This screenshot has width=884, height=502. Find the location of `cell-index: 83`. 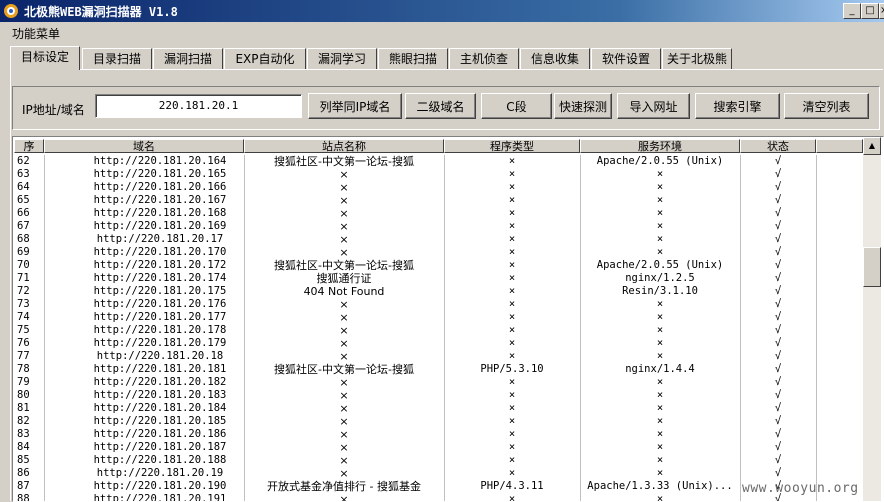

cell-index: 83 is located at coordinates (23, 434).